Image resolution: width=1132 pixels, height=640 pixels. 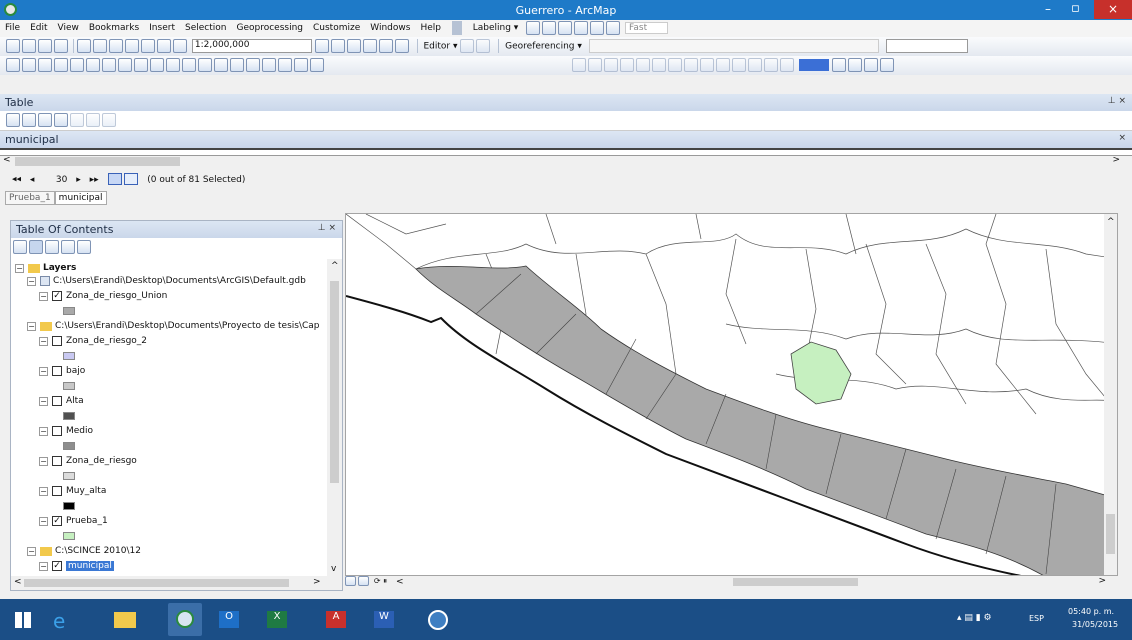 I want to click on next-record-icon: ▸, so click(x=78, y=180).